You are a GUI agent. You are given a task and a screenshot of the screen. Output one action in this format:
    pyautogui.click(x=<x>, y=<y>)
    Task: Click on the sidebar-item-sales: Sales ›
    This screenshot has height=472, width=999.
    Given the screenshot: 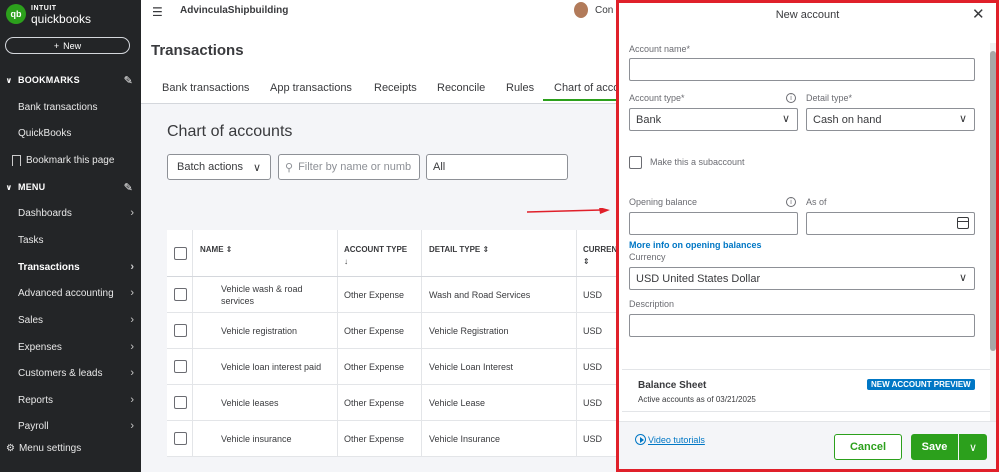 What is the action you would take?
    pyautogui.click(x=70, y=320)
    